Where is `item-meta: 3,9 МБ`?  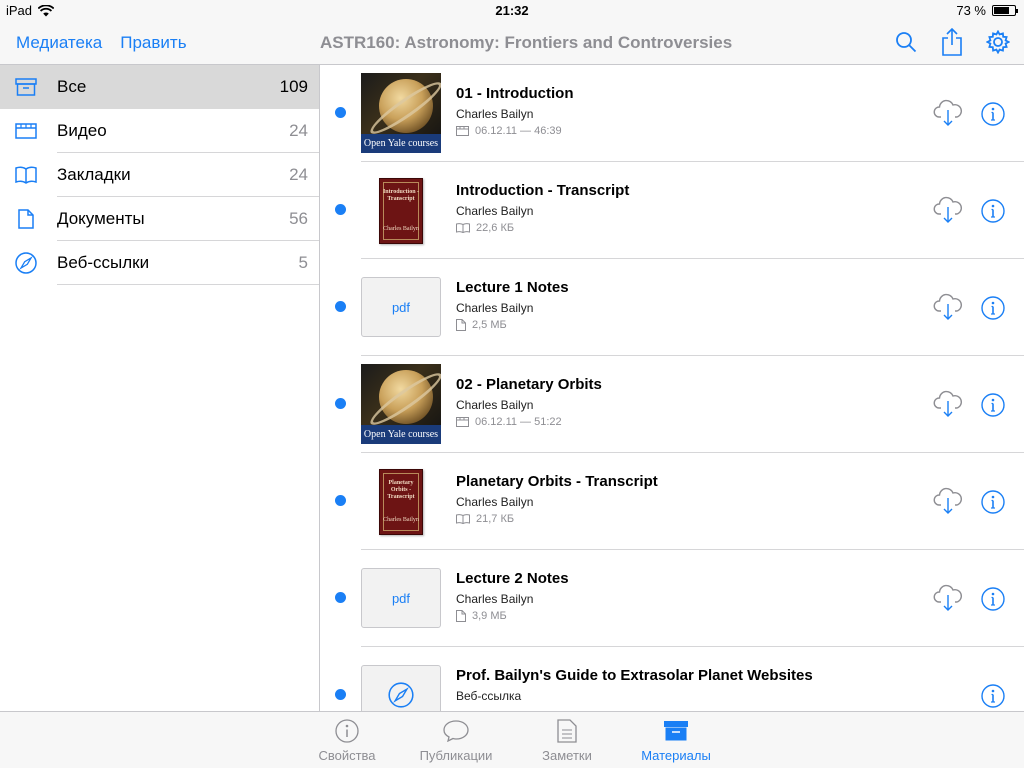 item-meta: 3,9 МБ is located at coordinates (481, 616).